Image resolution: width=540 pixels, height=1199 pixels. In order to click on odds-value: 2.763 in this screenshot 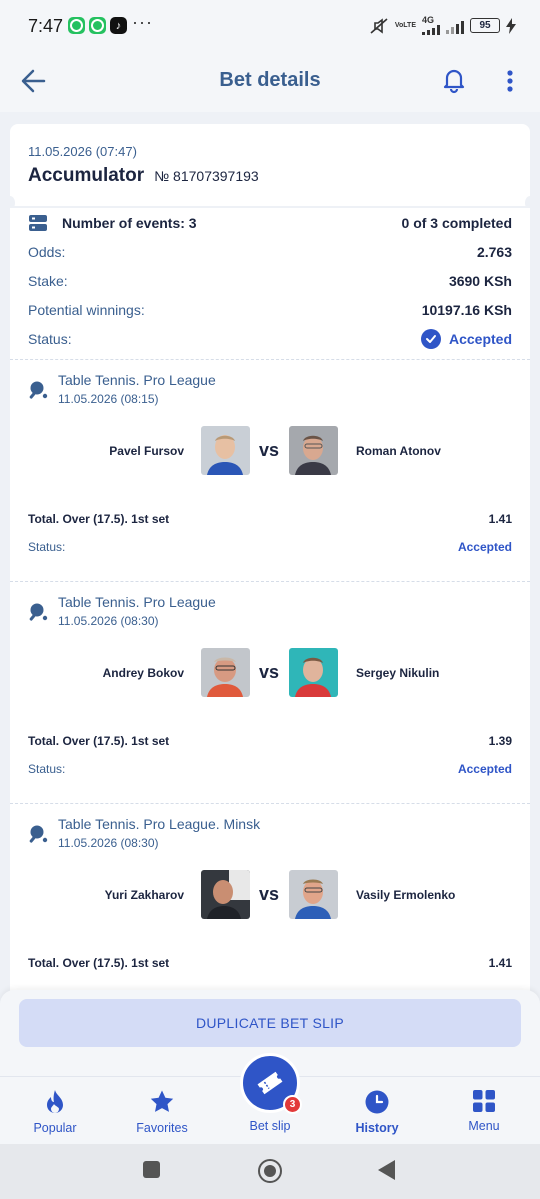, I will do `click(494, 251)`.